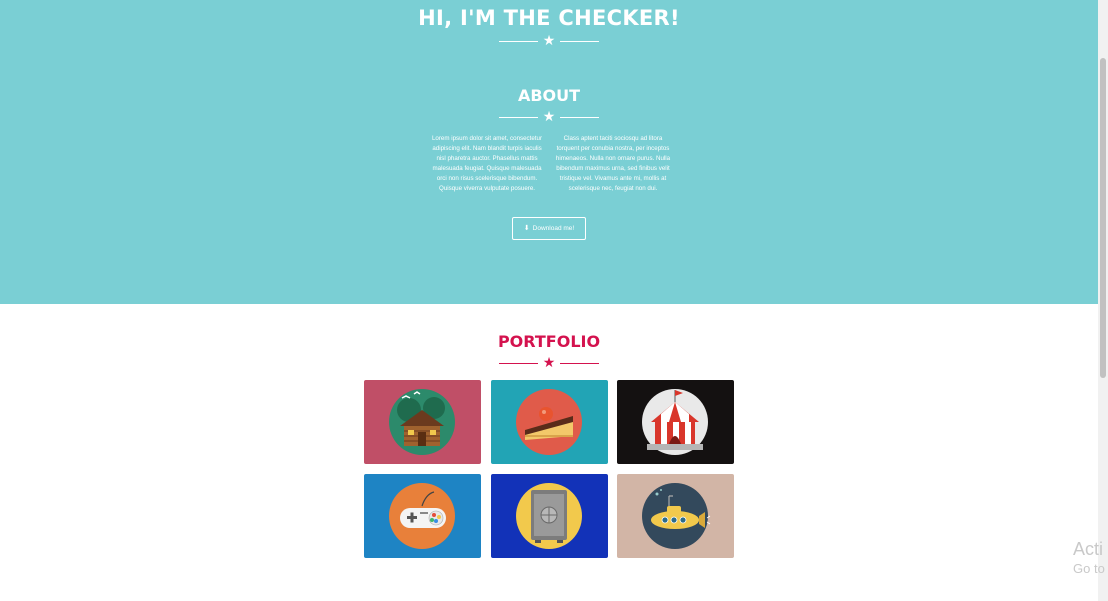 This screenshot has width=1108, height=601. I want to click on portfolio-item-cabin, so click(422, 422).